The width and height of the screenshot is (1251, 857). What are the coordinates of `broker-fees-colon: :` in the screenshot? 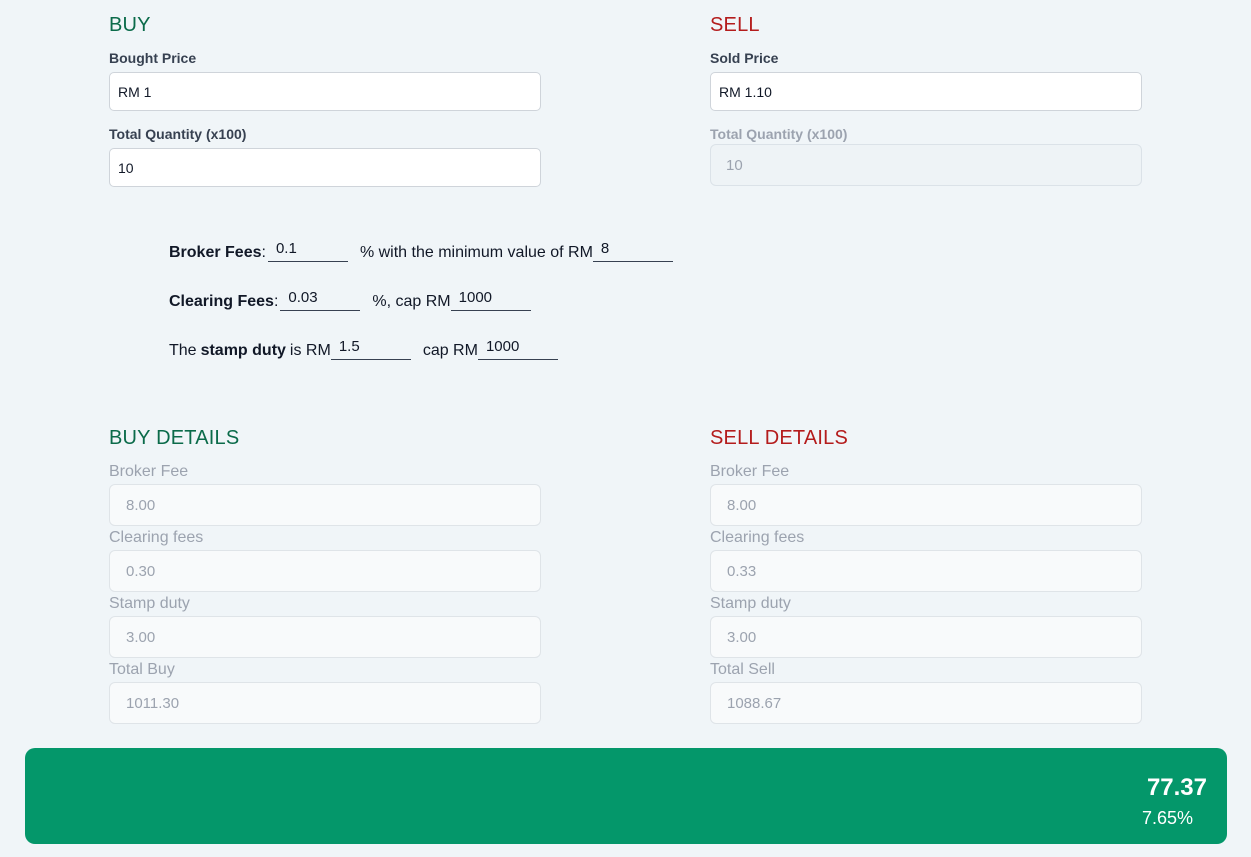 It's located at (263, 252).